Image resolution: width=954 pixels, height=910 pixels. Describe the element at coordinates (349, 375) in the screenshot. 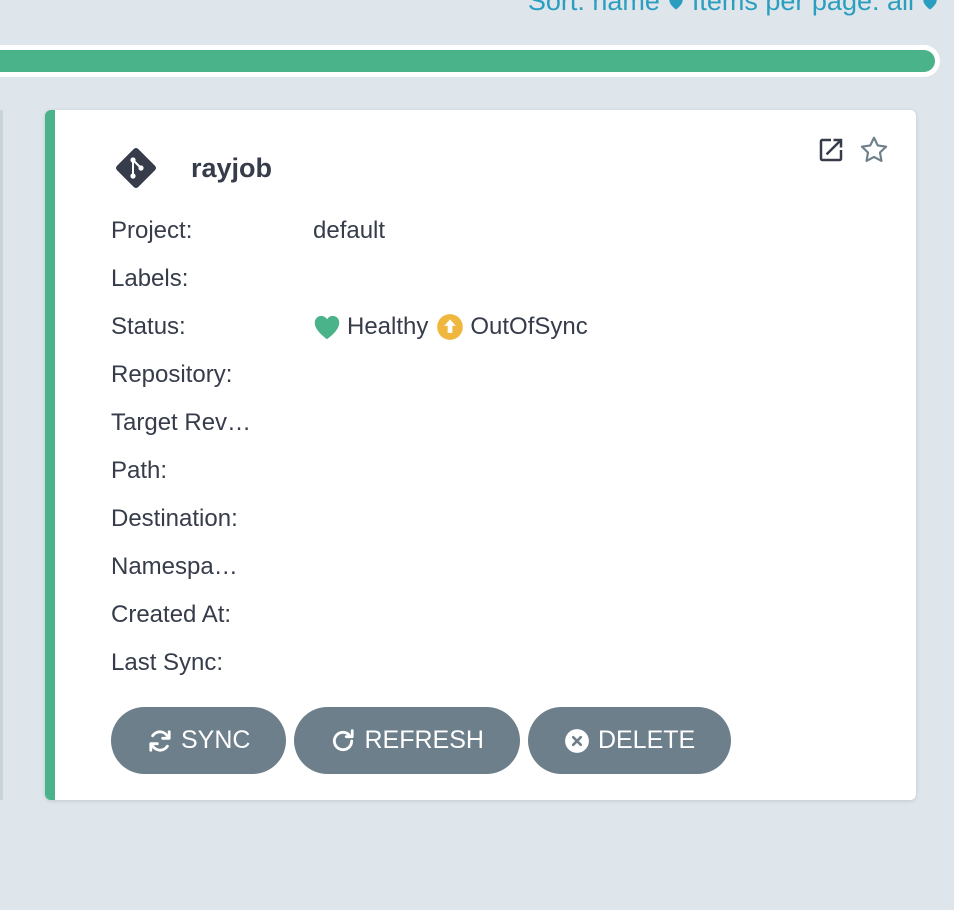

I see `field-repository: Repository:` at that location.